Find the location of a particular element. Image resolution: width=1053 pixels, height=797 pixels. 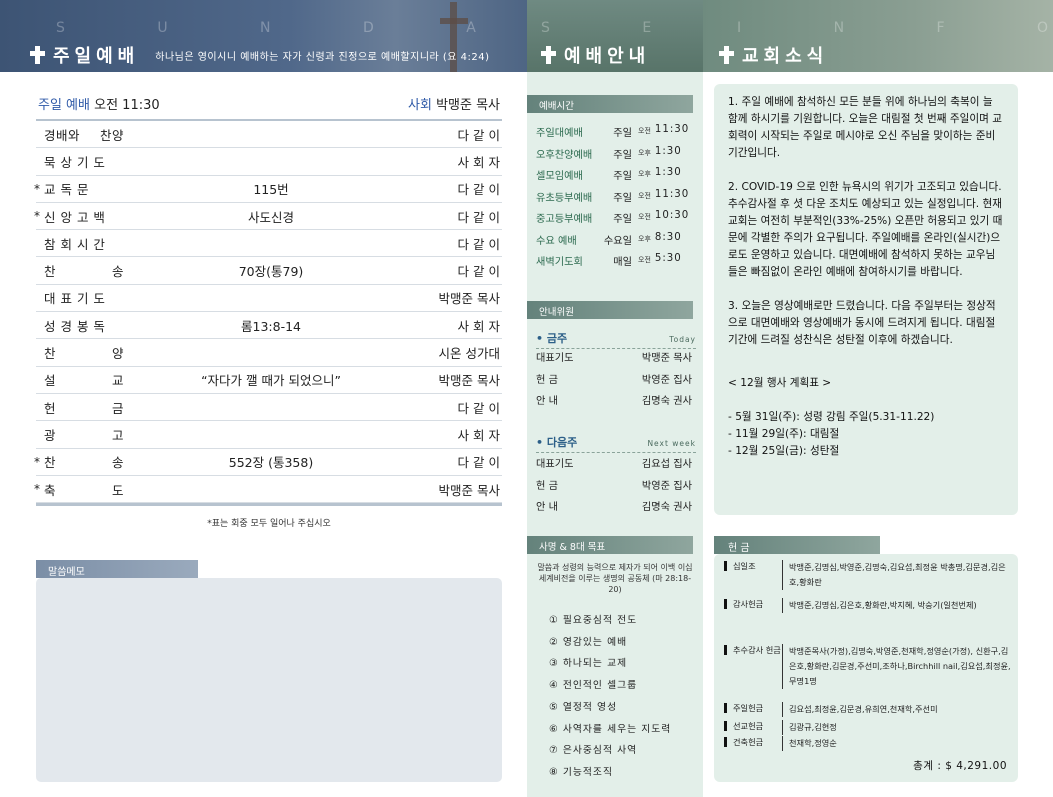

schedule-name: 오후찬양예배 is located at coordinates (564, 155).